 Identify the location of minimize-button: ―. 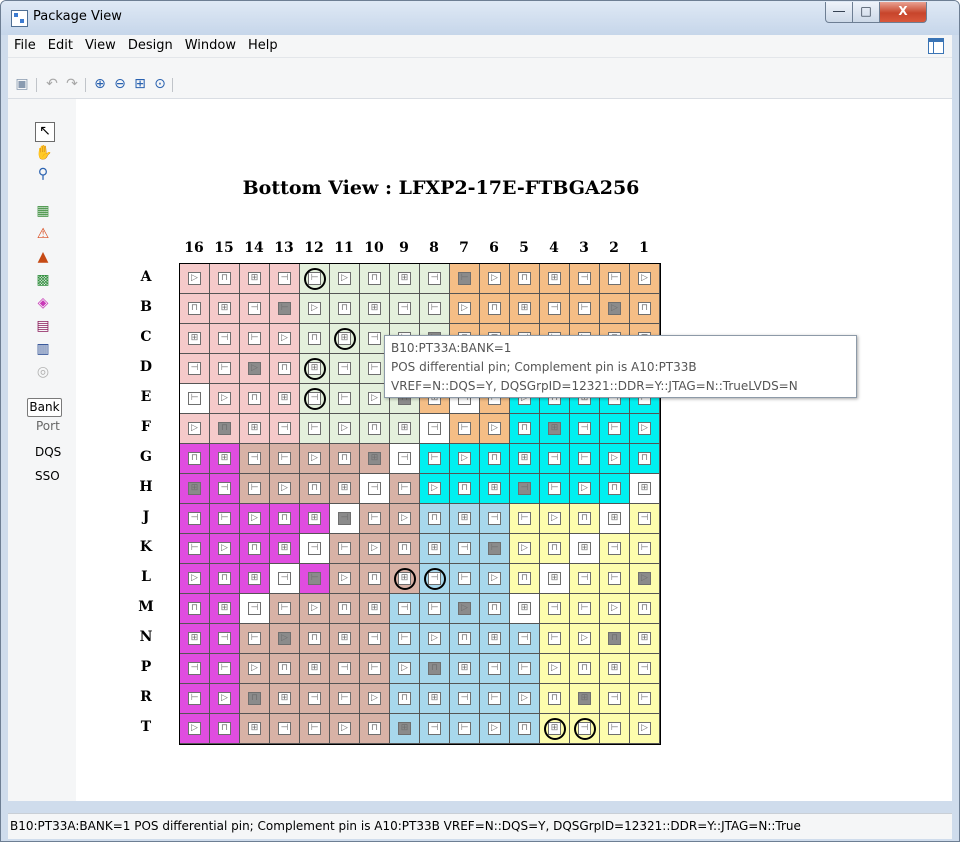
(839, 12).